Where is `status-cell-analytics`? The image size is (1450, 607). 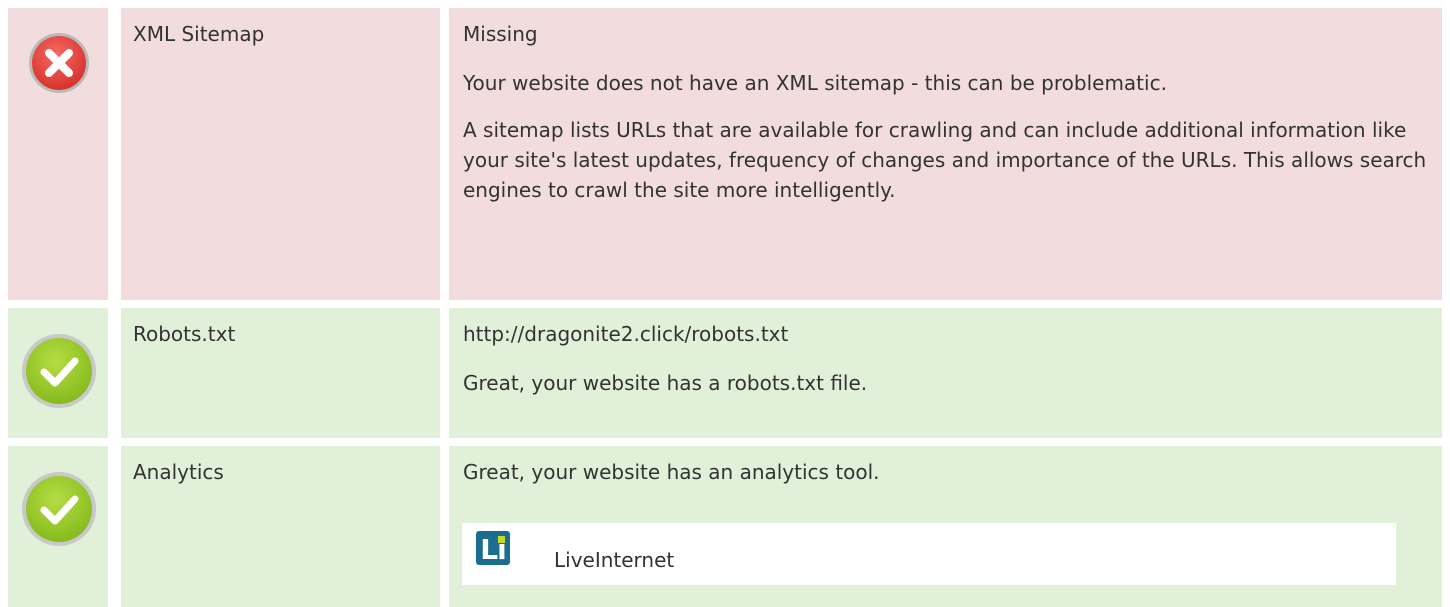
status-cell-analytics is located at coordinates (58, 526).